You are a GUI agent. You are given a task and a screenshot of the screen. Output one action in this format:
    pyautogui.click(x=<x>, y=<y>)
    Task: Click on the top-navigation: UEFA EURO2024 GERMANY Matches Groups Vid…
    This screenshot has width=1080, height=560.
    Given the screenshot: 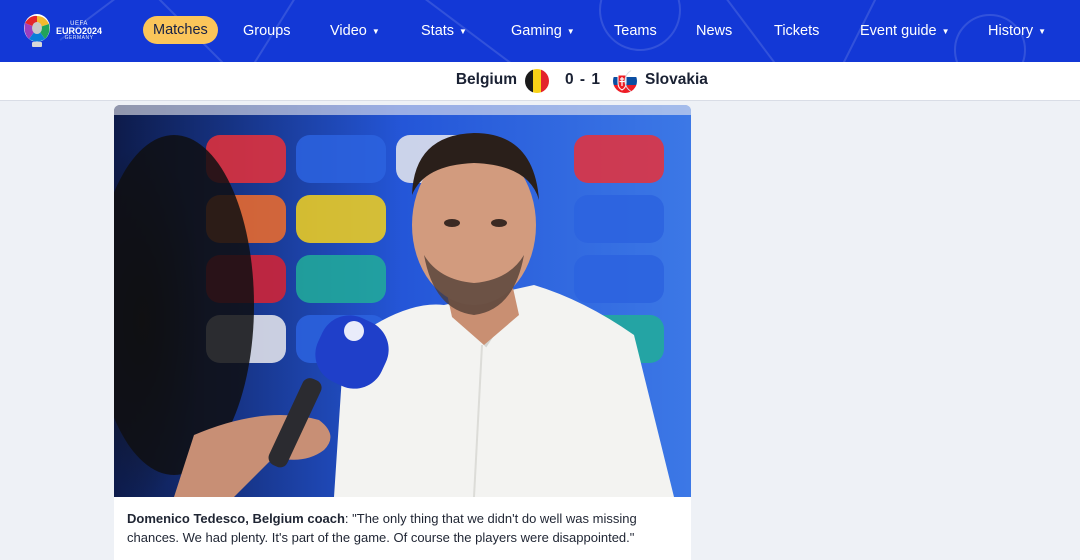 What is the action you would take?
    pyautogui.click(x=540, y=31)
    